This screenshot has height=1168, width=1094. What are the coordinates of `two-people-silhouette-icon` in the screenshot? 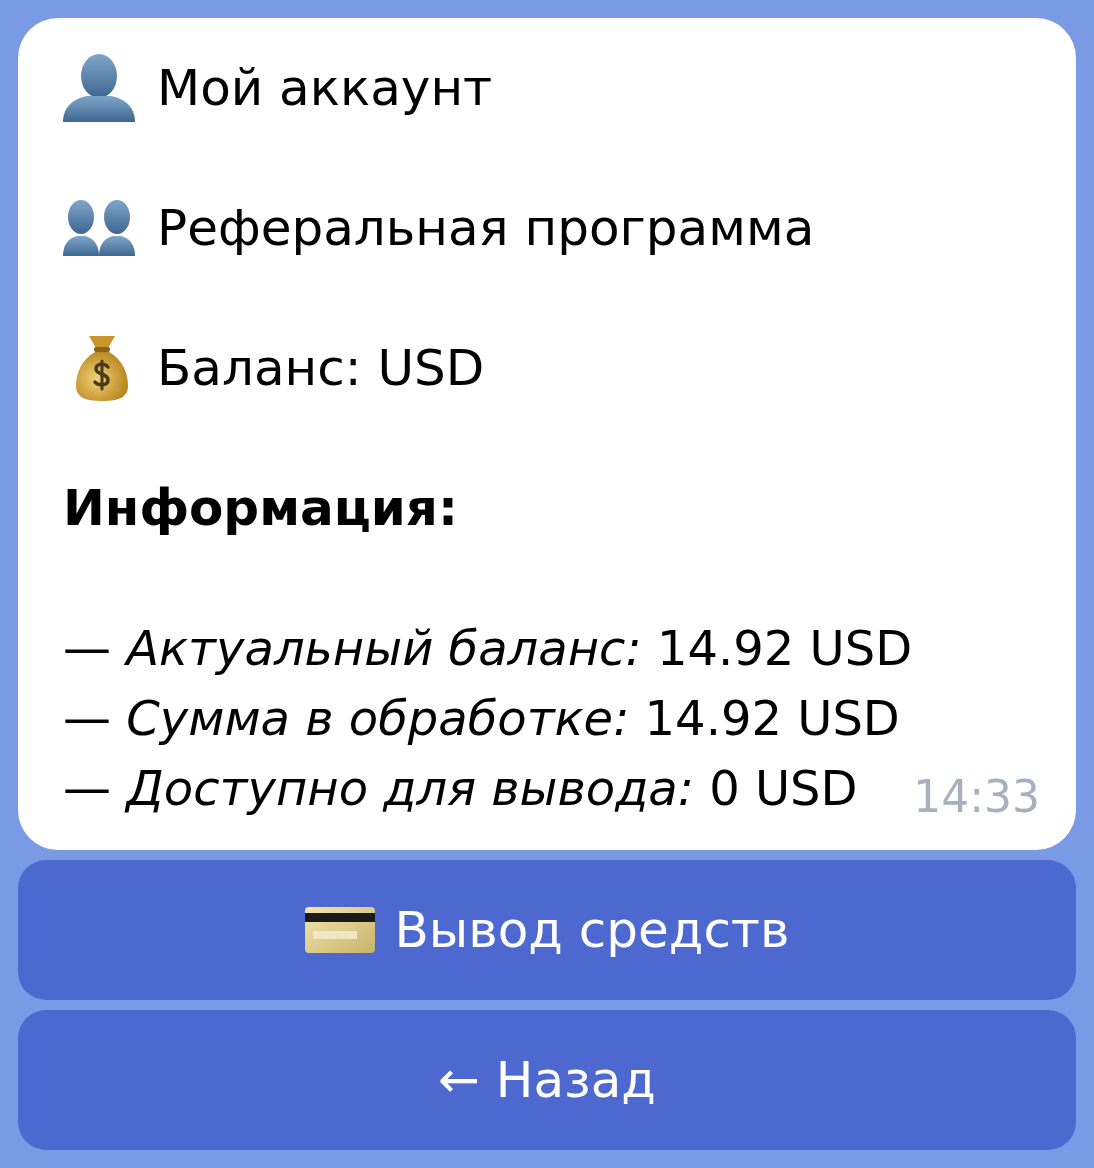 It's located at (99, 228).